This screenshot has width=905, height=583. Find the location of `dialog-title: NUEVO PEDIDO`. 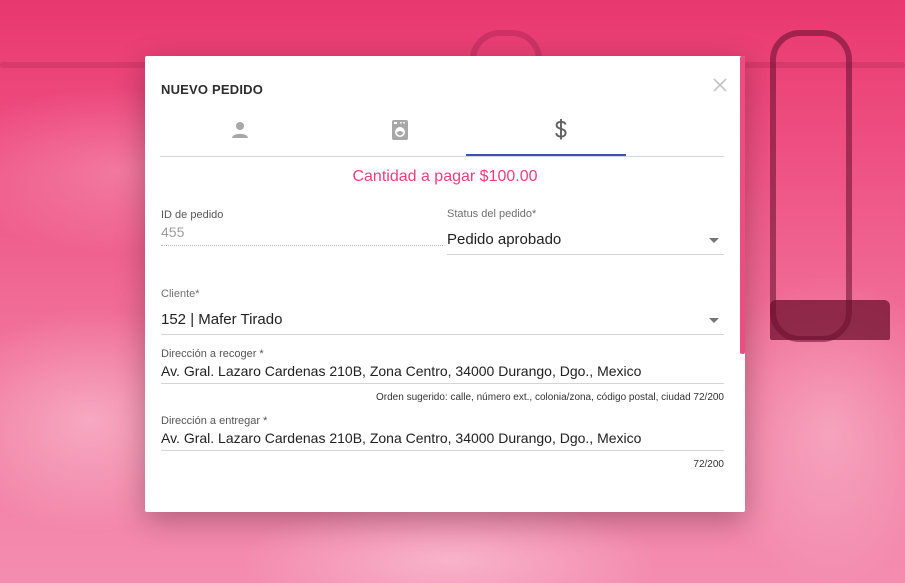

dialog-title: NUEVO PEDIDO is located at coordinates (212, 89).